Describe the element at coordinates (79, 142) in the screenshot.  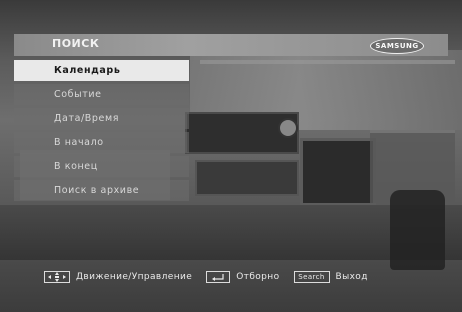
I see `menu-item-label: В начало` at that location.